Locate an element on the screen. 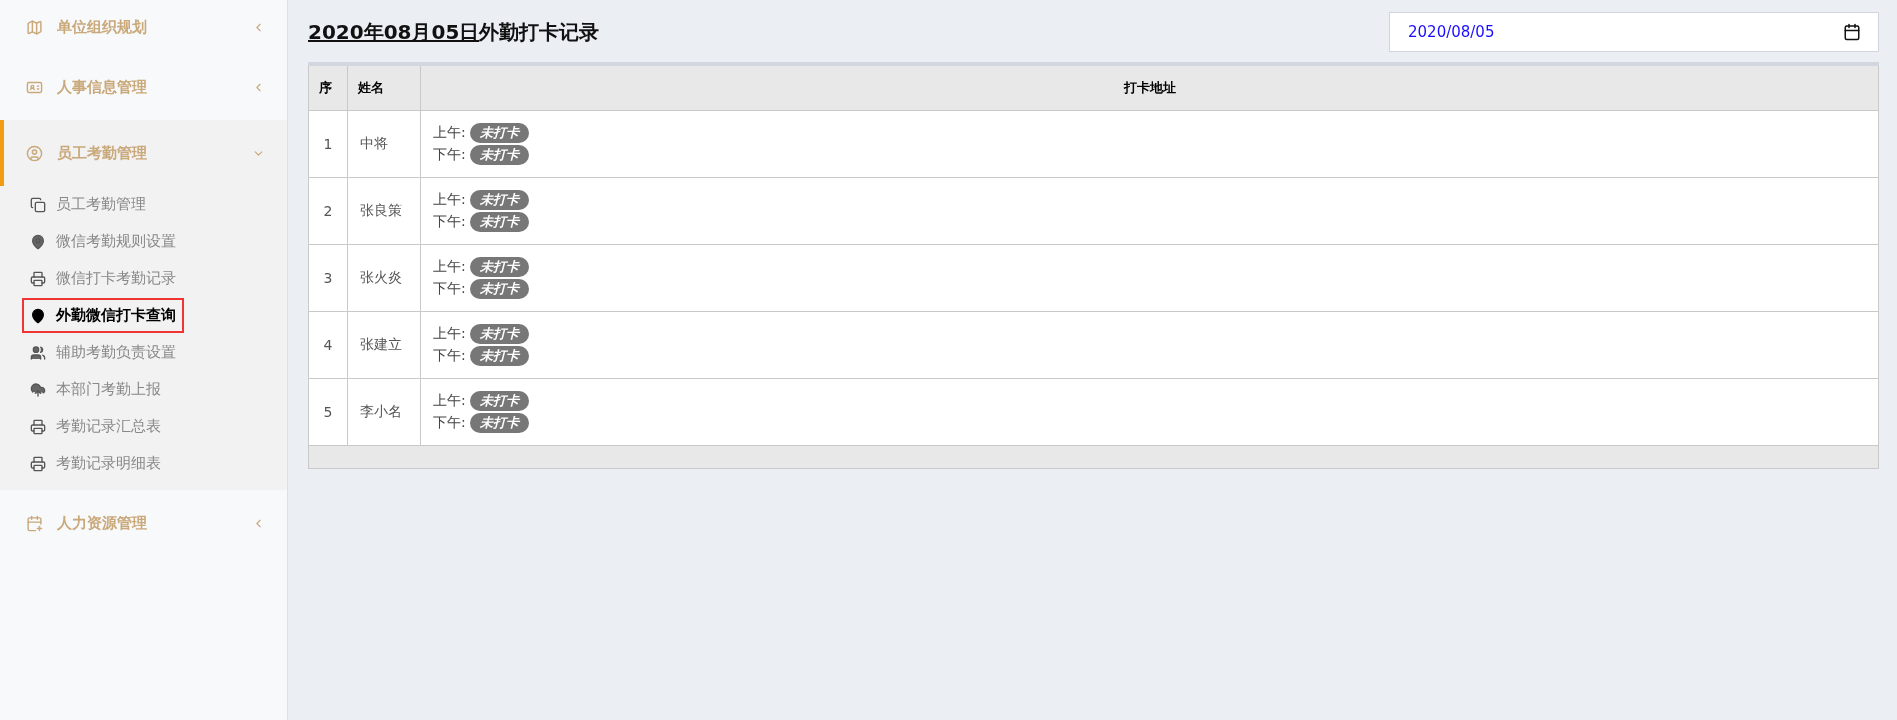  menu-item: 本部门考勤上报 is located at coordinates (95, 389).